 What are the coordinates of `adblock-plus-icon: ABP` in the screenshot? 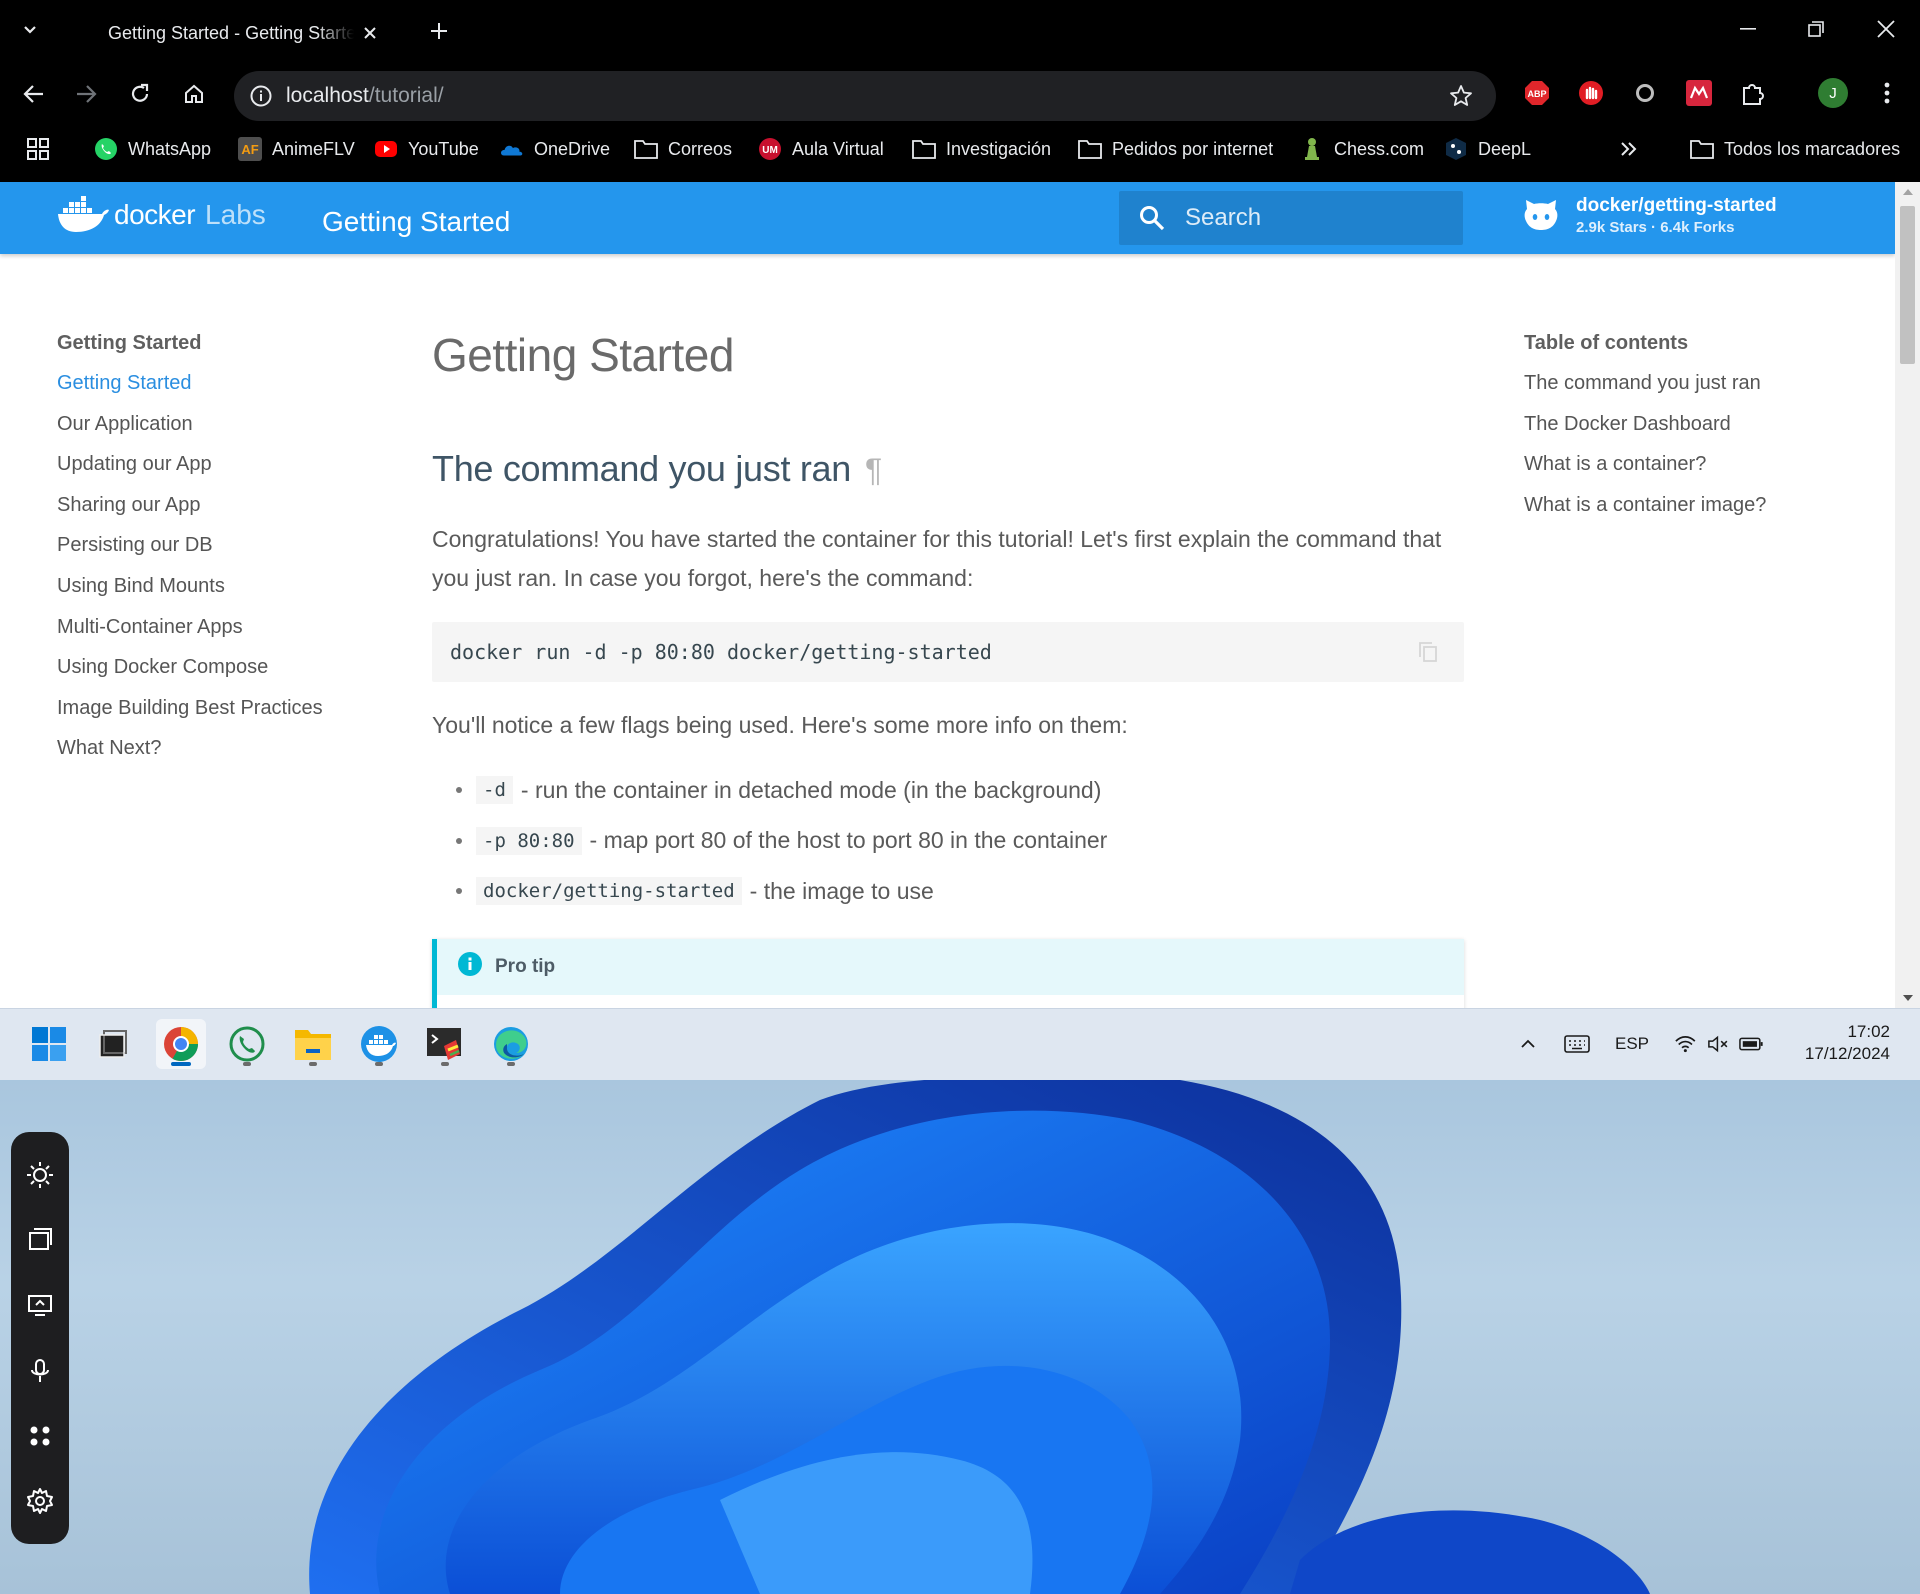 It's located at (1537, 93).